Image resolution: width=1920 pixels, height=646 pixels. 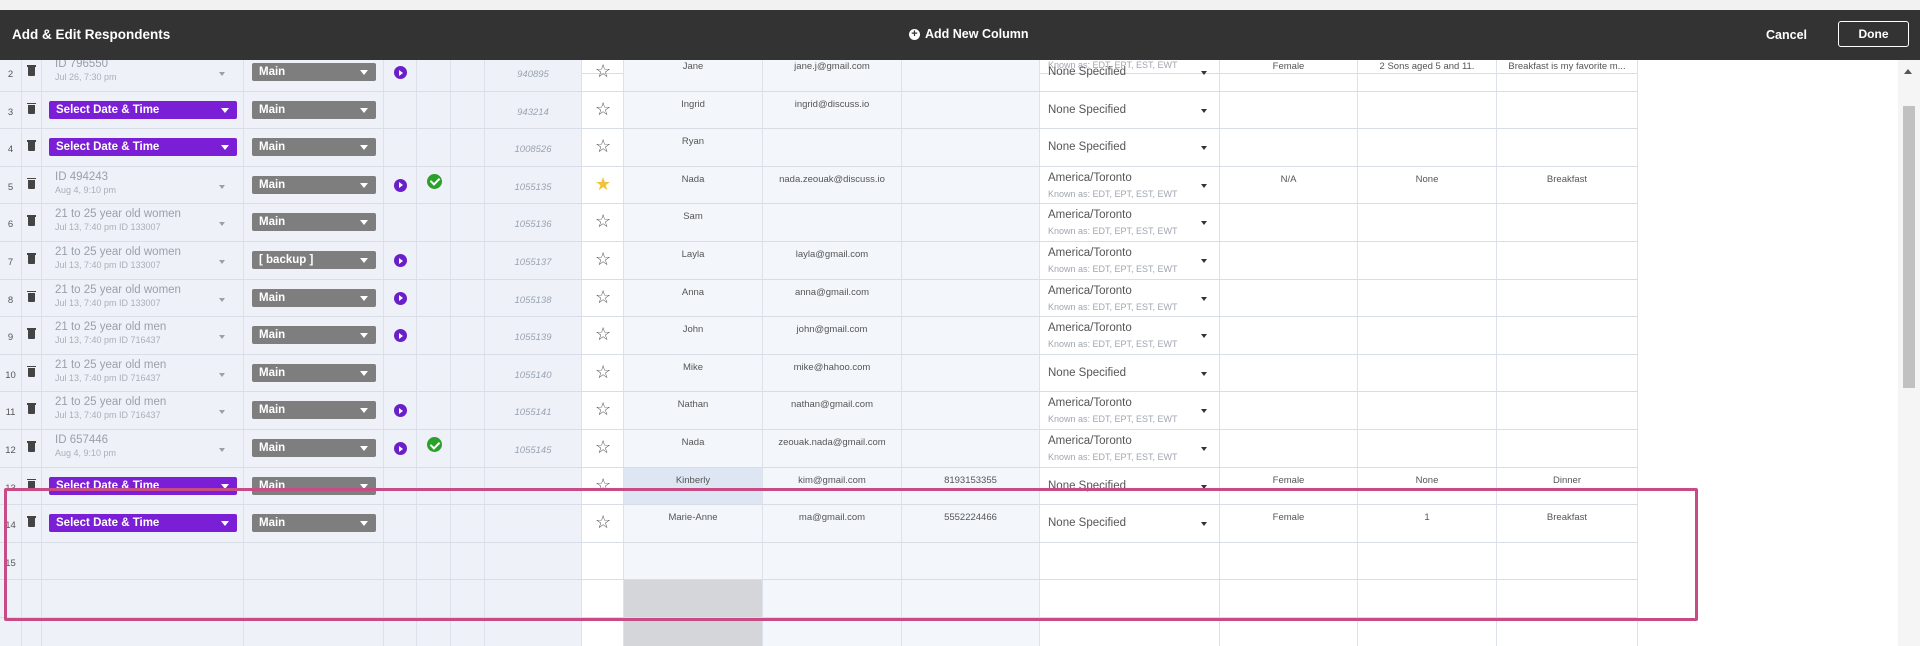 What do you see at coordinates (1909, 353) in the screenshot?
I see `vertical-scrollbar` at bounding box center [1909, 353].